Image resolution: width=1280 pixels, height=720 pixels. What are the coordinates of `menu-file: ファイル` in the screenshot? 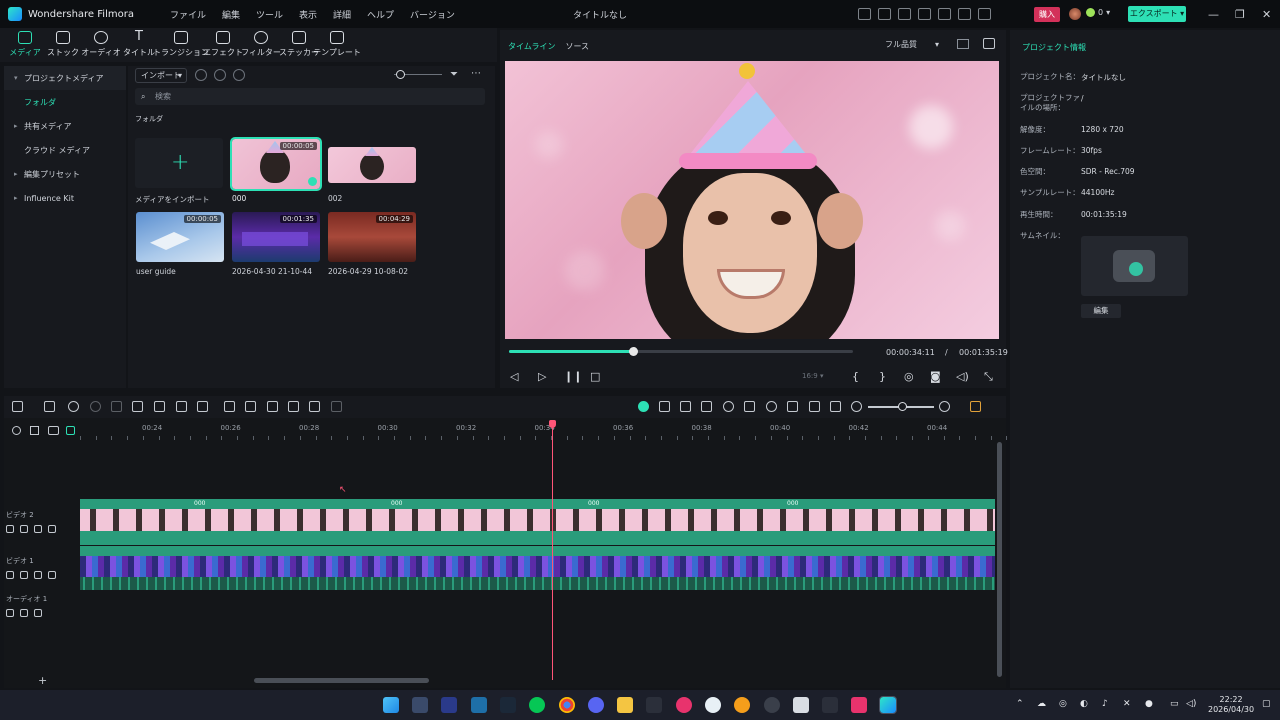 It's located at (188, 14).